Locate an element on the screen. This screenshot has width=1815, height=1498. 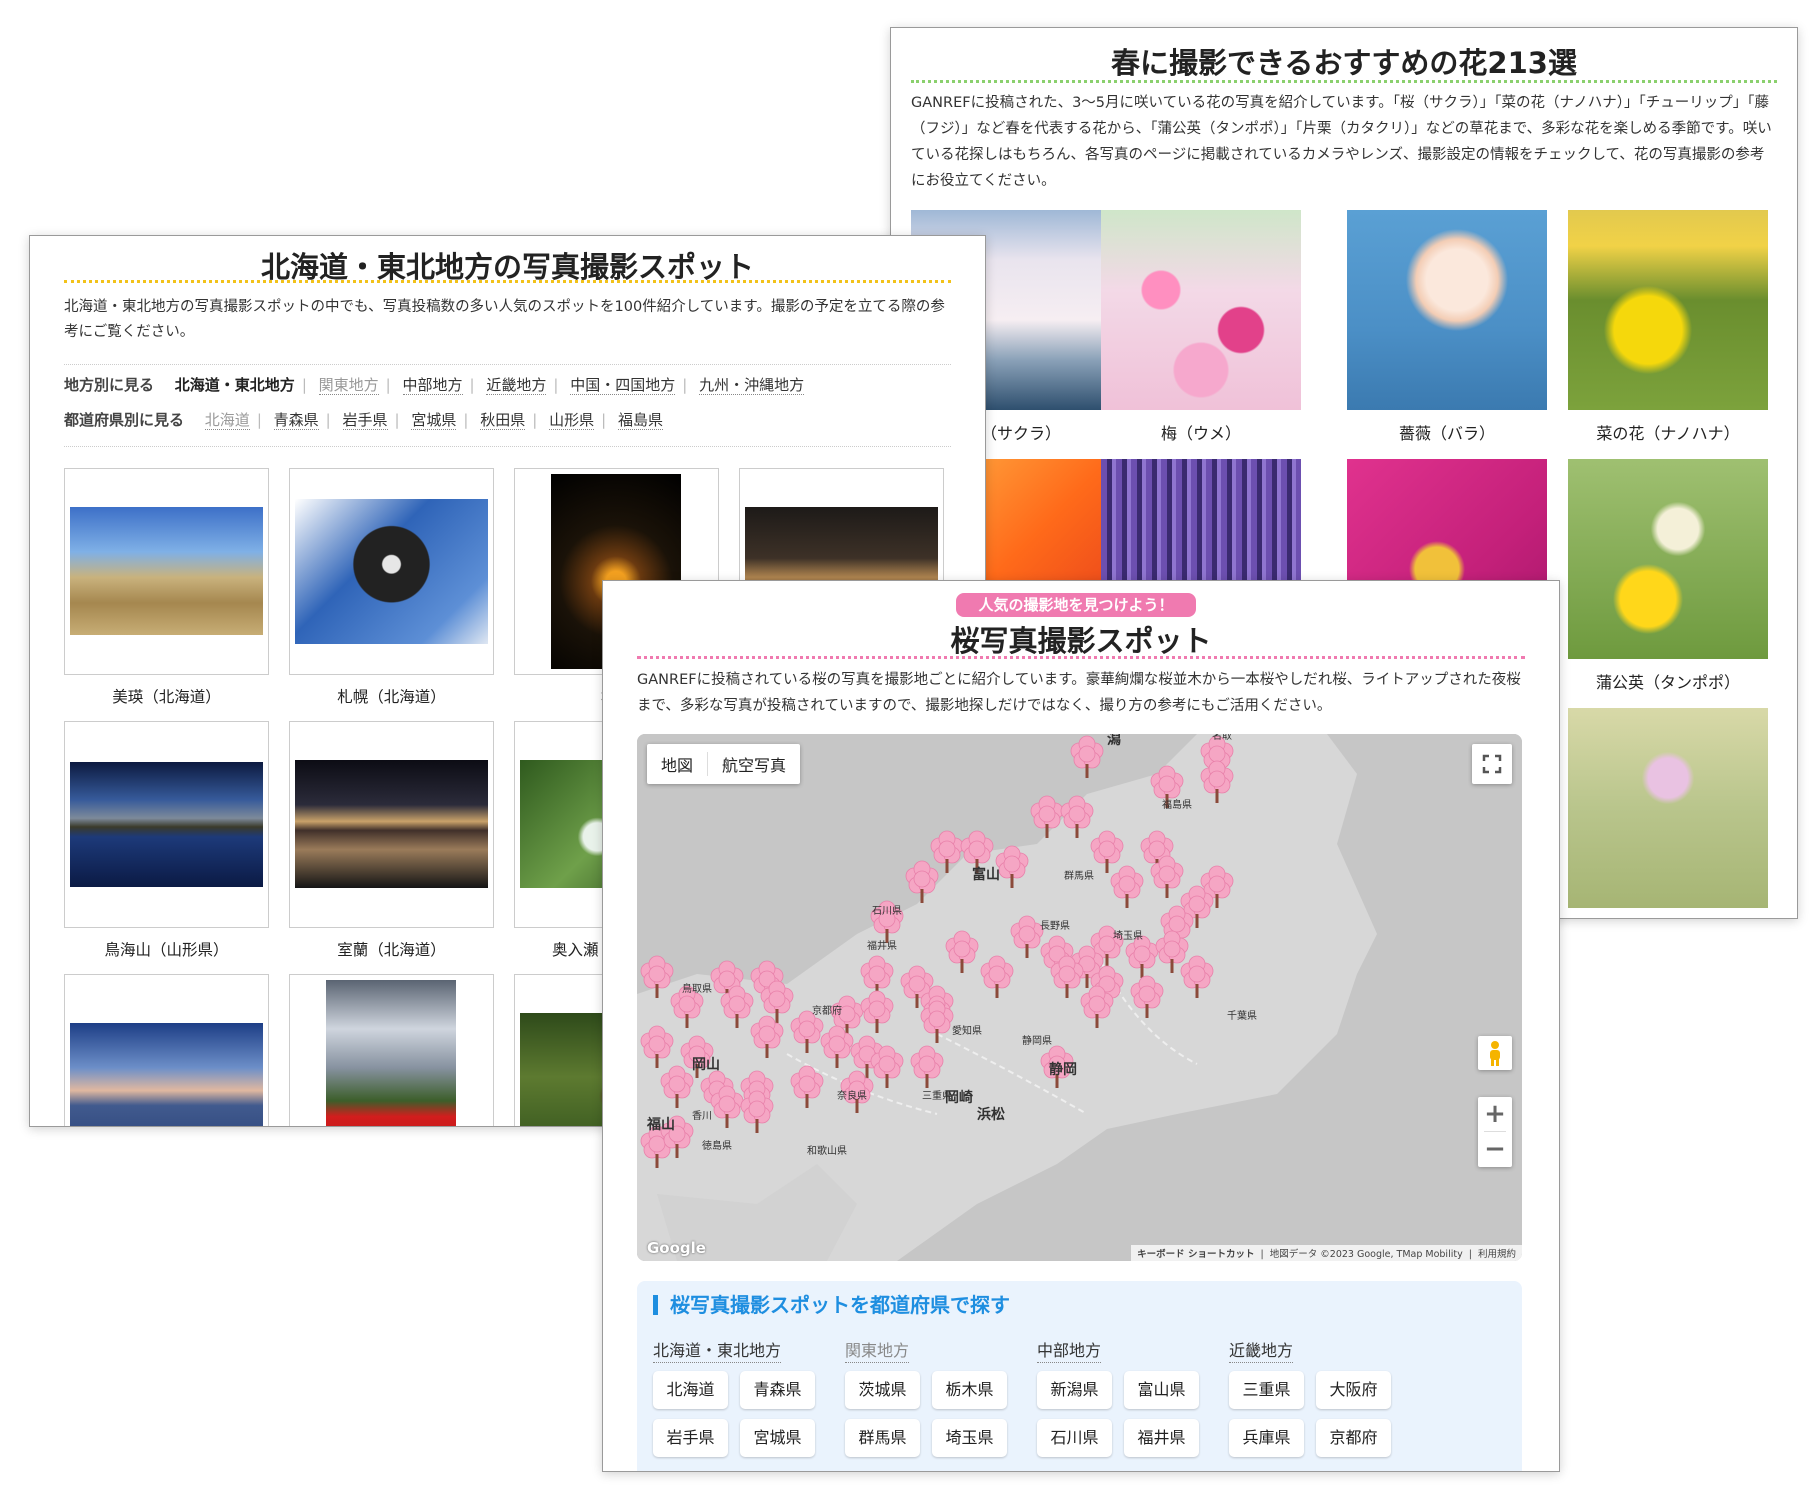
region-link: 北海道・東北地方 is located at coordinates (235, 385).